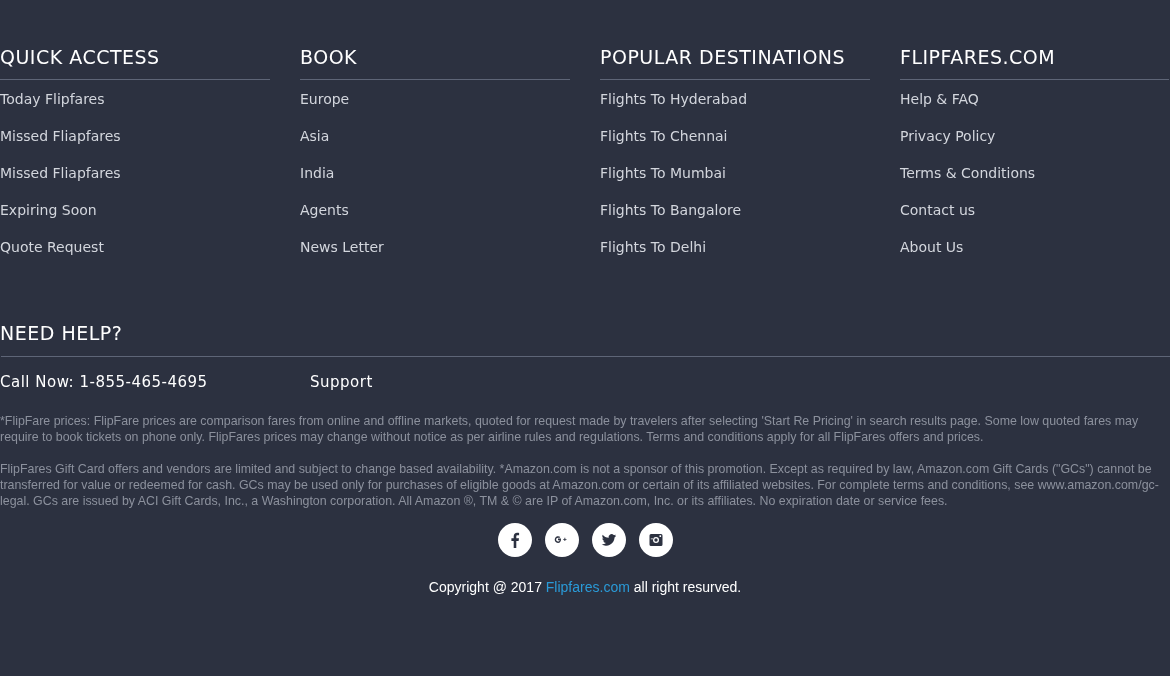 Image resolution: width=1170 pixels, height=676 pixels. What do you see at coordinates (514, 540) in the screenshot?
I see `facebook-icon` at bounding box center [514, 540].